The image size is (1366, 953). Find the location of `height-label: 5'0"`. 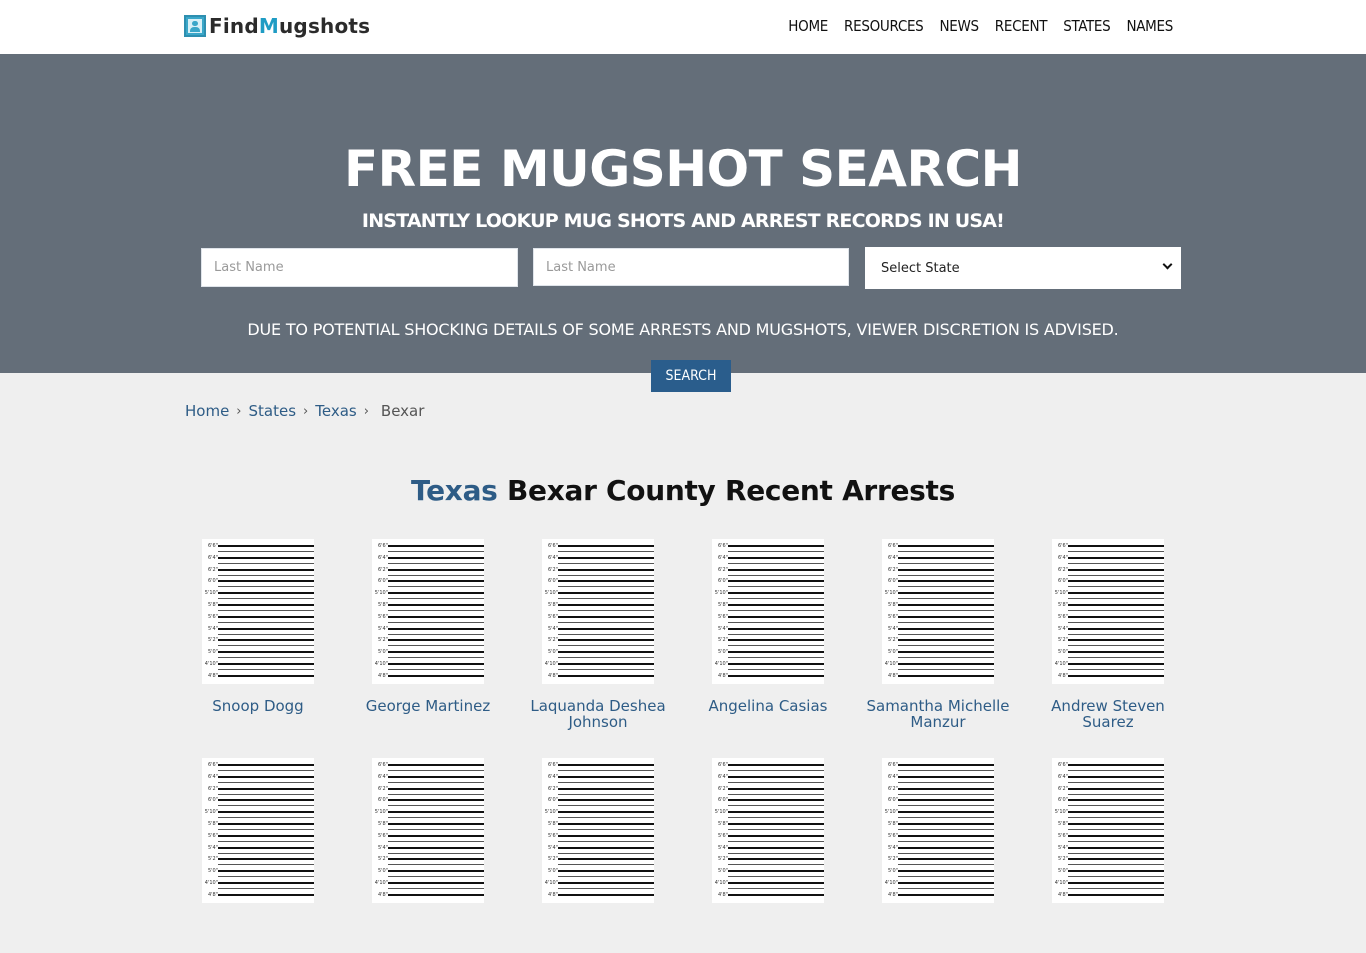

height-label: 5'0" is located at coordinates (1062, 871).